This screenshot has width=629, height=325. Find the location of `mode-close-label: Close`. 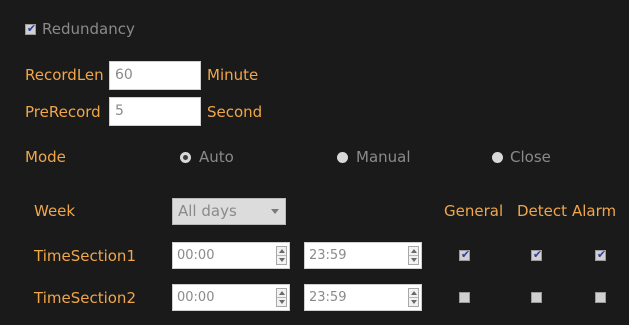

mode-close-label: Close is located at coordinates (530, 157).